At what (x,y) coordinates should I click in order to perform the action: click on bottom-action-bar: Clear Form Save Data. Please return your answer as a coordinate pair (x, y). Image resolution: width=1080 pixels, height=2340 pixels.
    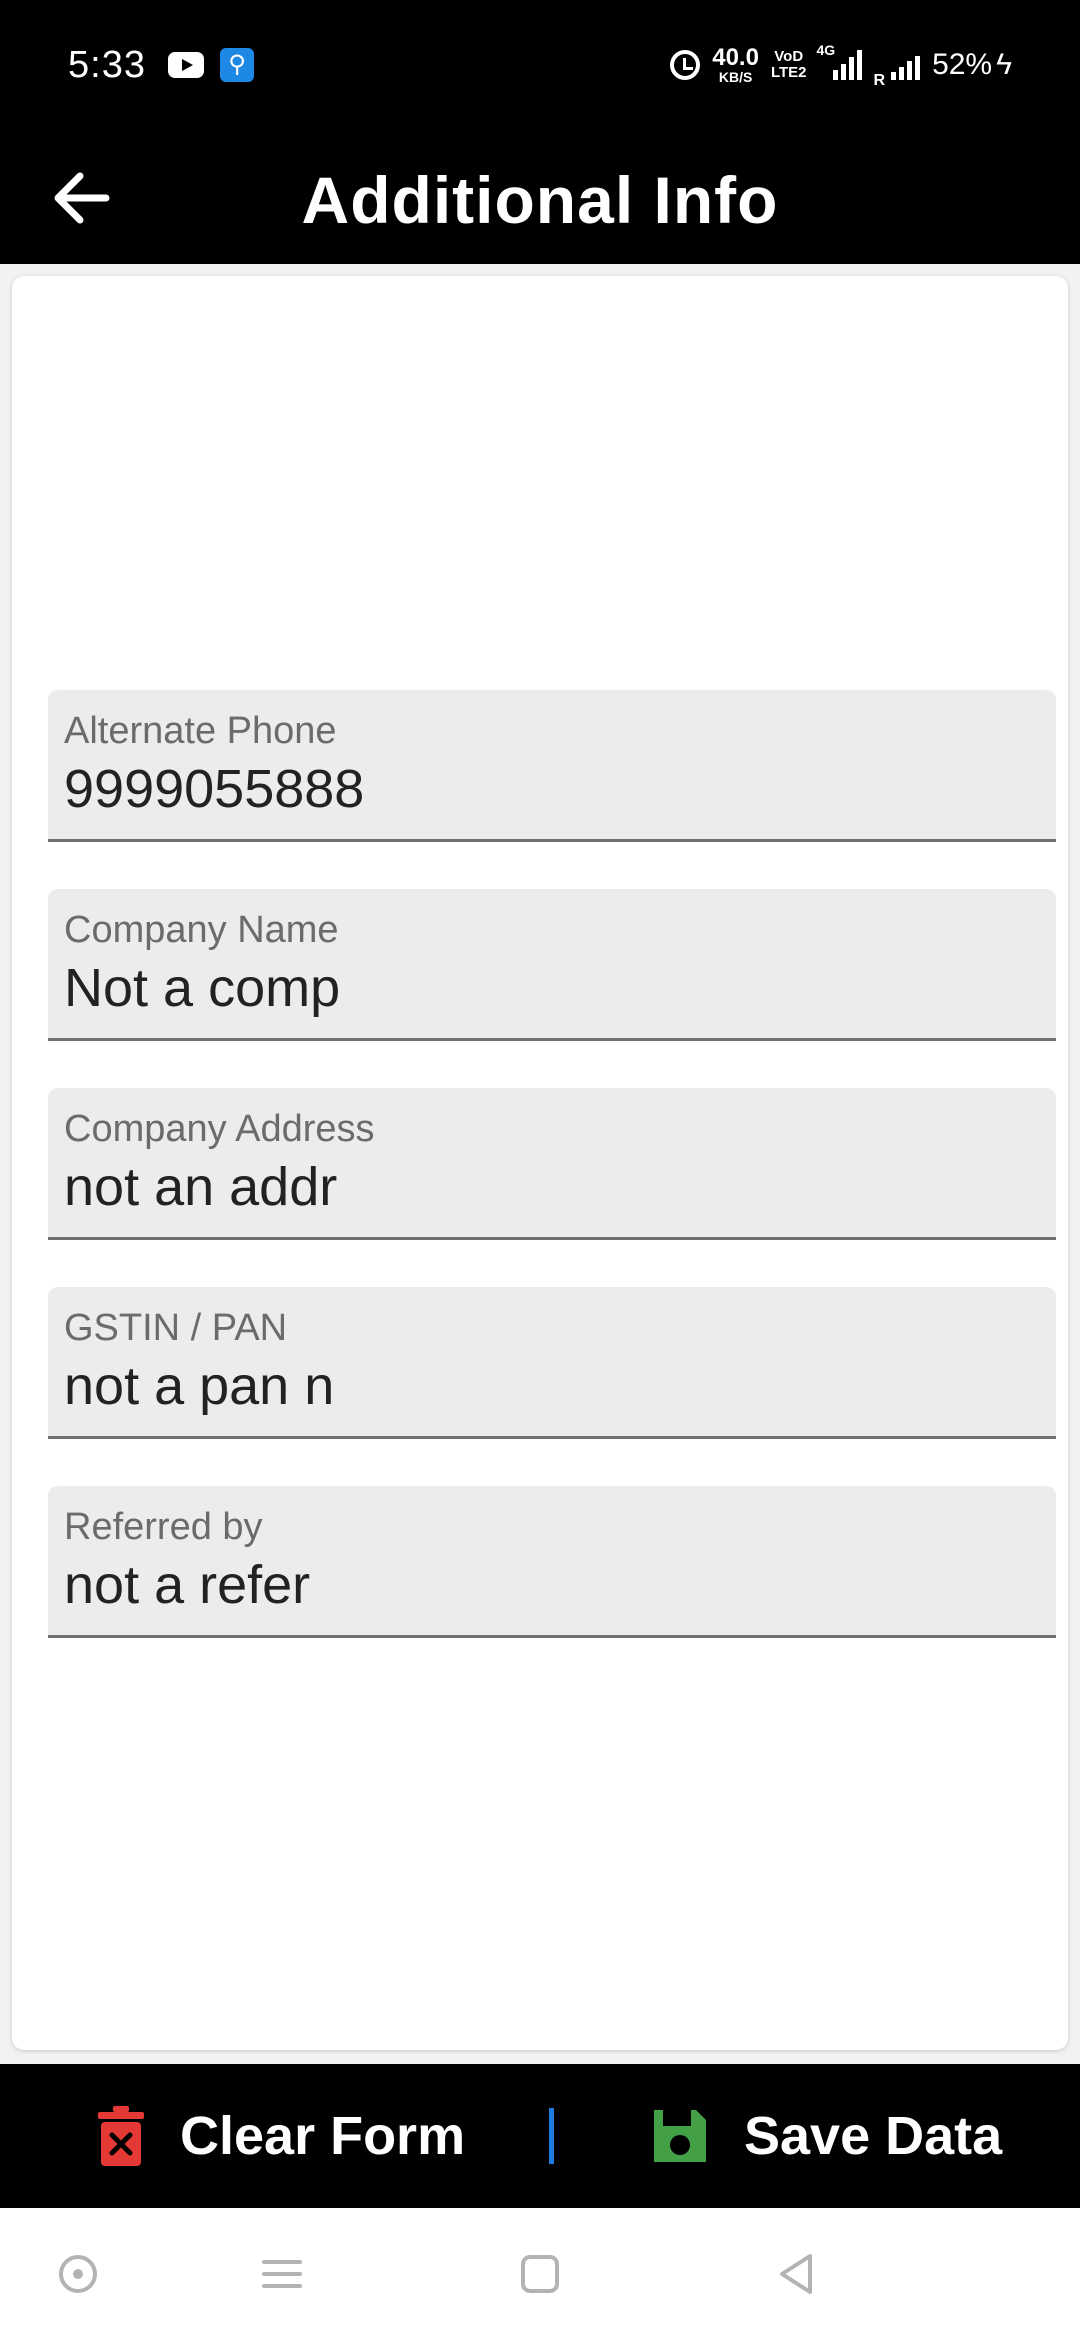
    Looking at the image, I should click on (540, 2136).